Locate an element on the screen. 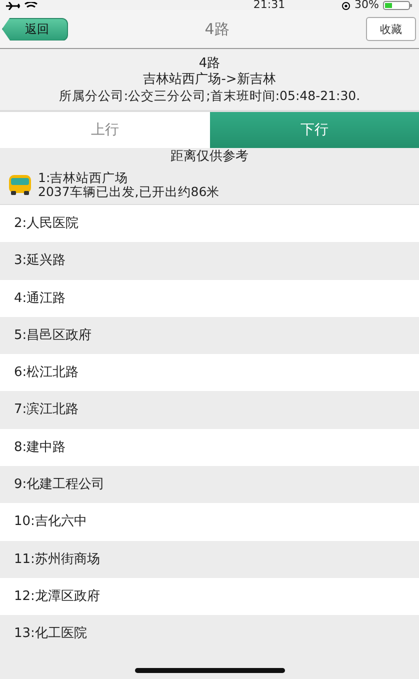  wifi-icon is located at coordinates (31, 6).